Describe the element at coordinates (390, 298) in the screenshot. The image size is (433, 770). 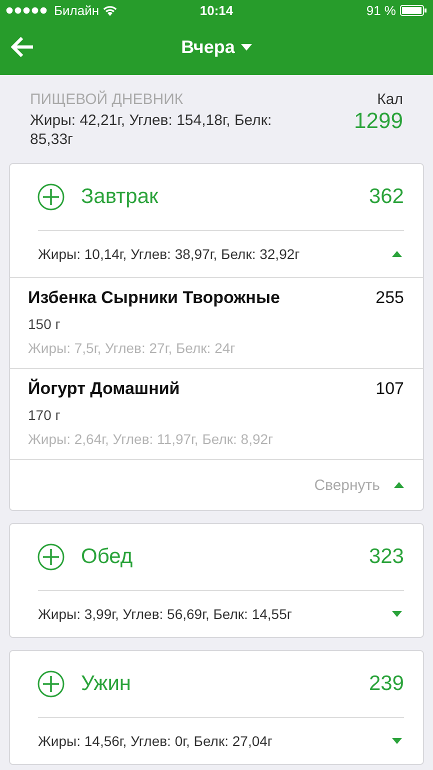
I see `food-calories: 255` at that location.